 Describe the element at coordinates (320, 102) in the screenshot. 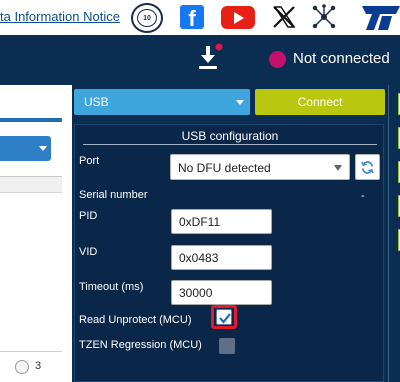

I see `connect-button: Connect` at that location.